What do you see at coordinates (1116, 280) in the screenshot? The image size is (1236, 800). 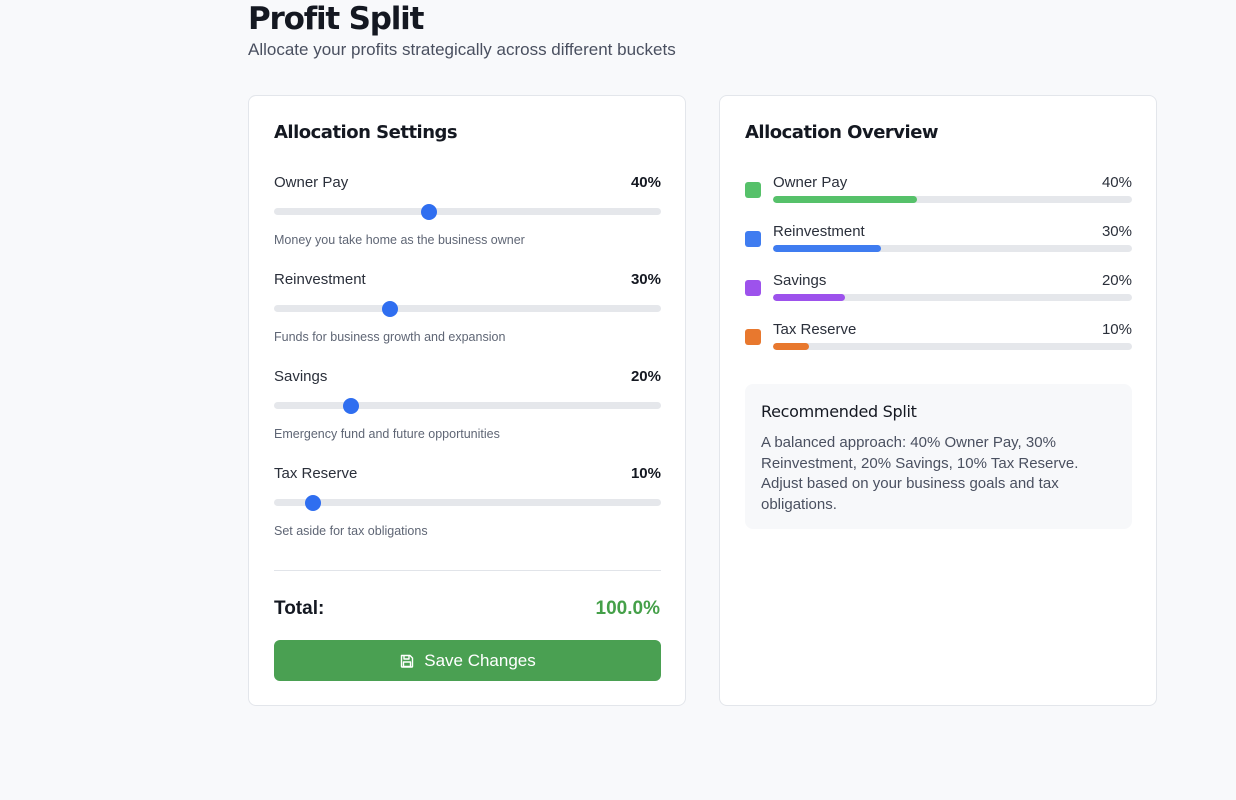 I see `overview-value: 20%` at bounding box center [1116, 280].